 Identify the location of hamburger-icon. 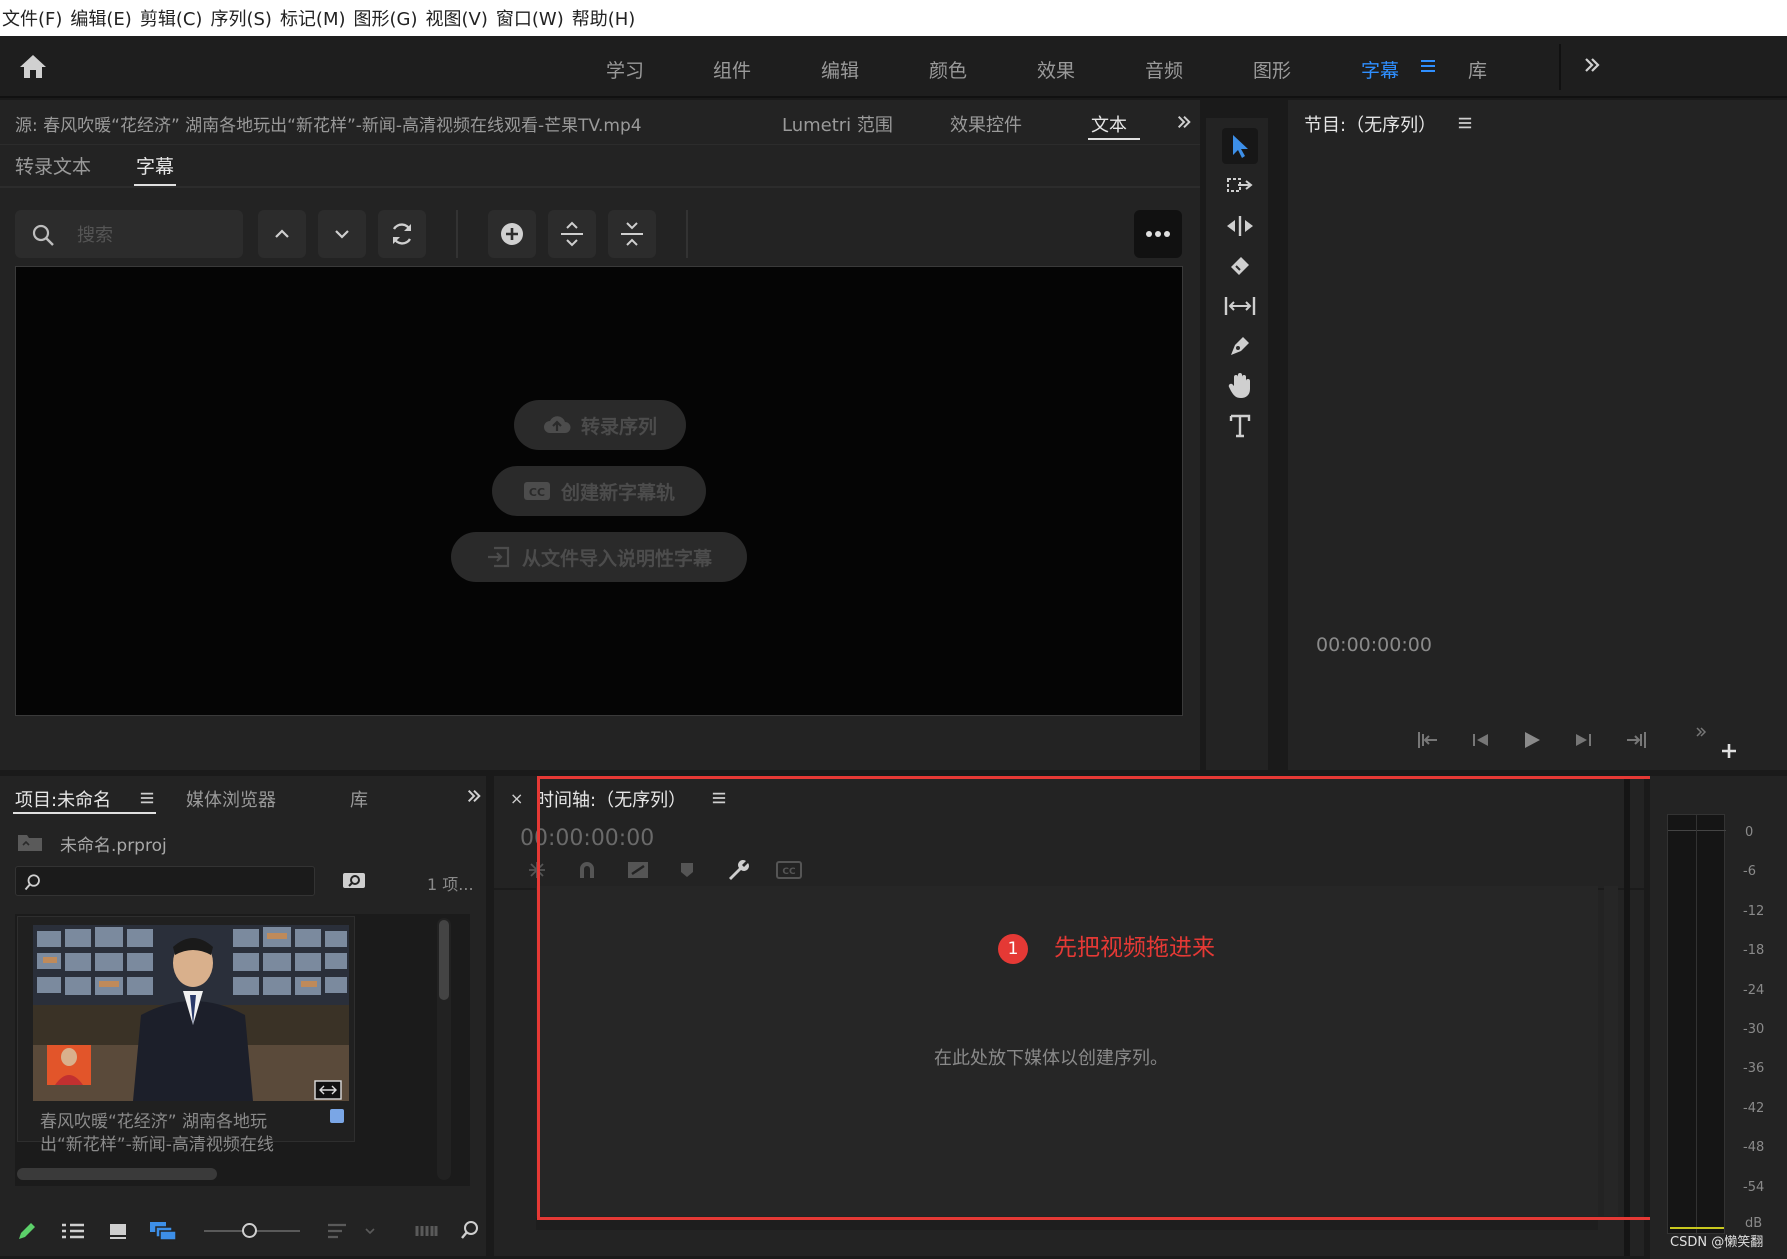
(1428, 66).